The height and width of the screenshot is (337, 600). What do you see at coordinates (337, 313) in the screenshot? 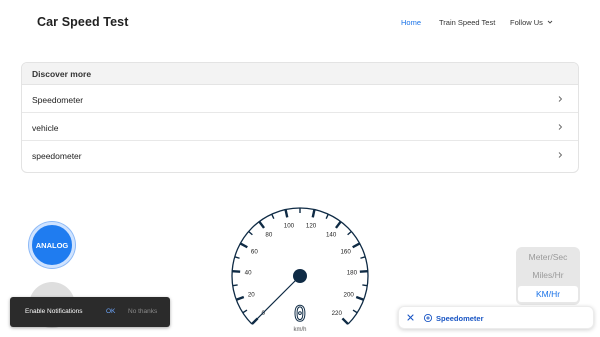
I see `tick-label-220: 220` at bounding box center [337, 313].